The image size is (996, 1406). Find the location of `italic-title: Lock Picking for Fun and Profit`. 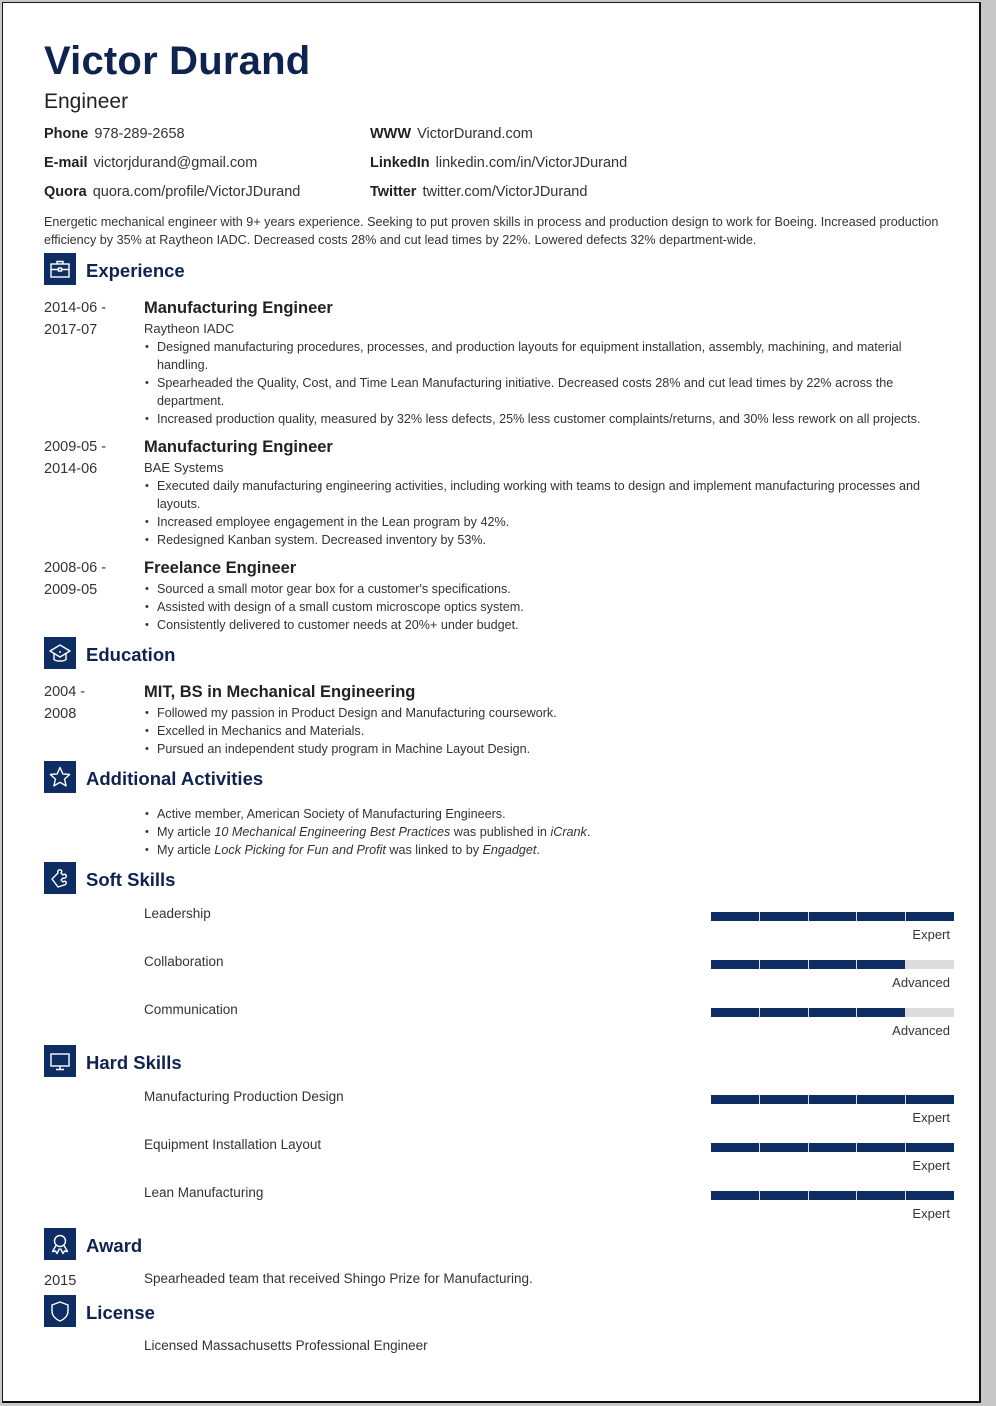

italic-title: Lock Picking for Fun and Profit is located at coordinates (300, 850).